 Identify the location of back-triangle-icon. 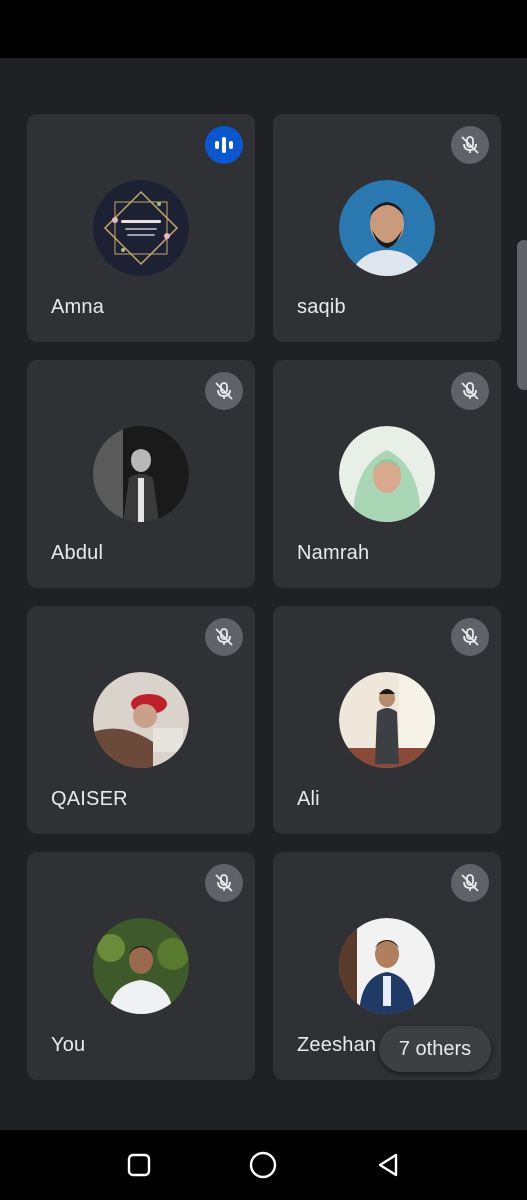
(388, 1165).